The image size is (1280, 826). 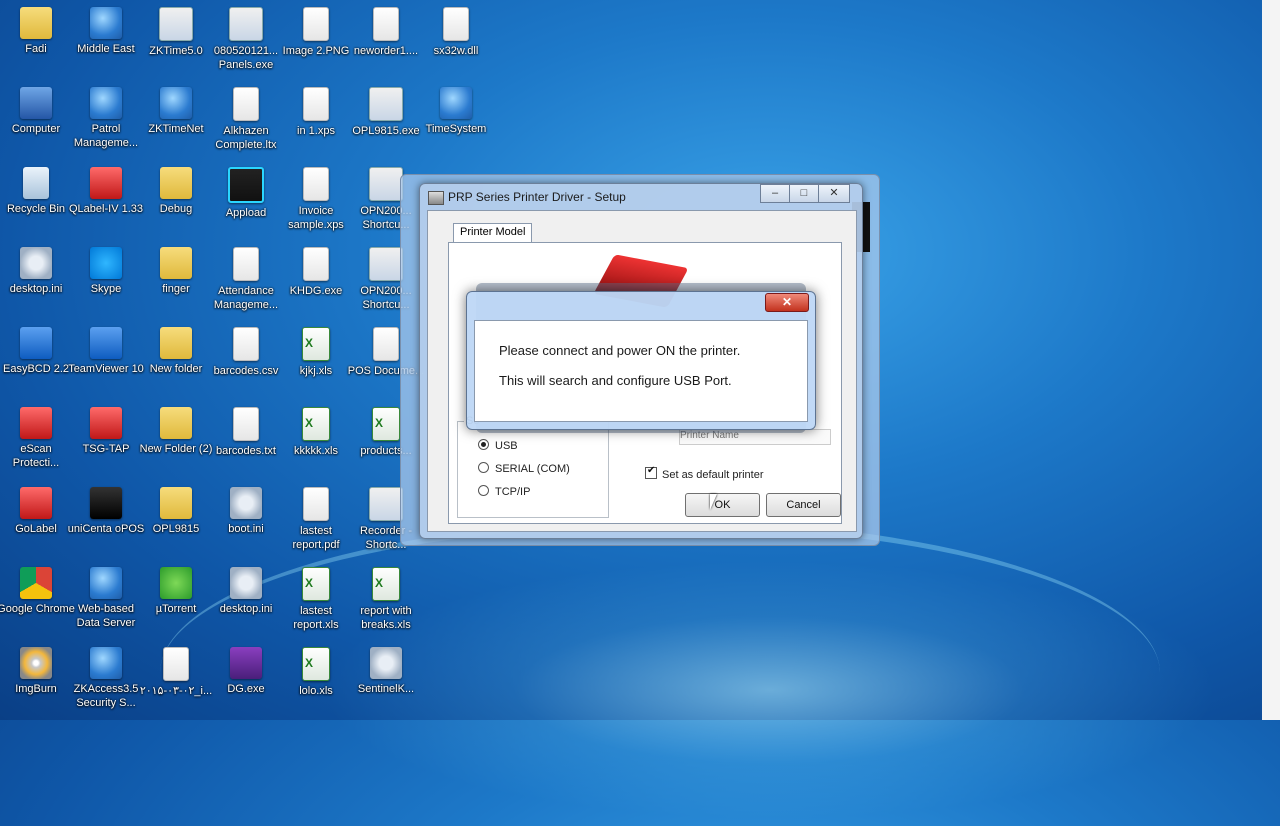 What do you see at coordinates (176, 24) in the screenshot?
I see `house-app-icon` at bounding box center [176, 24].